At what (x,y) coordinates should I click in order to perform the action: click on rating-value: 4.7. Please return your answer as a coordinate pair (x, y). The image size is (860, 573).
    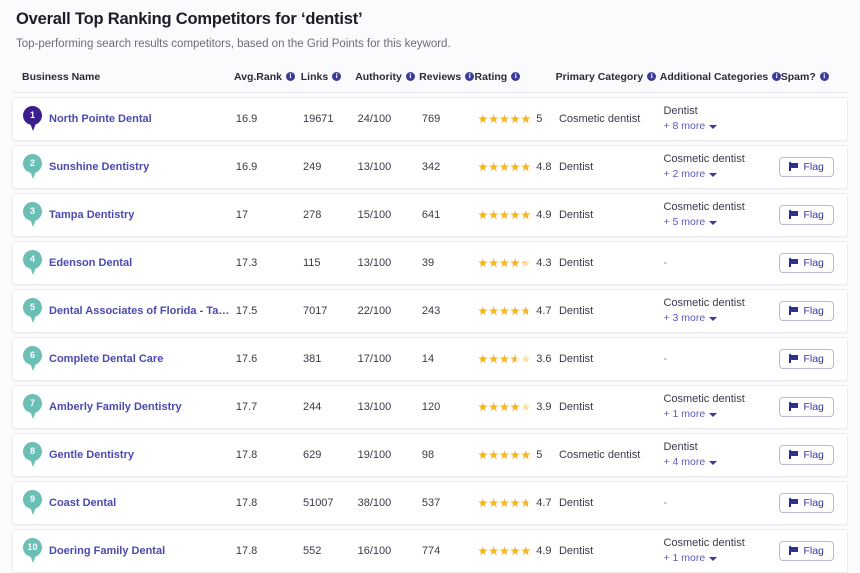
    Looking at the image, I should click on (544, 502).